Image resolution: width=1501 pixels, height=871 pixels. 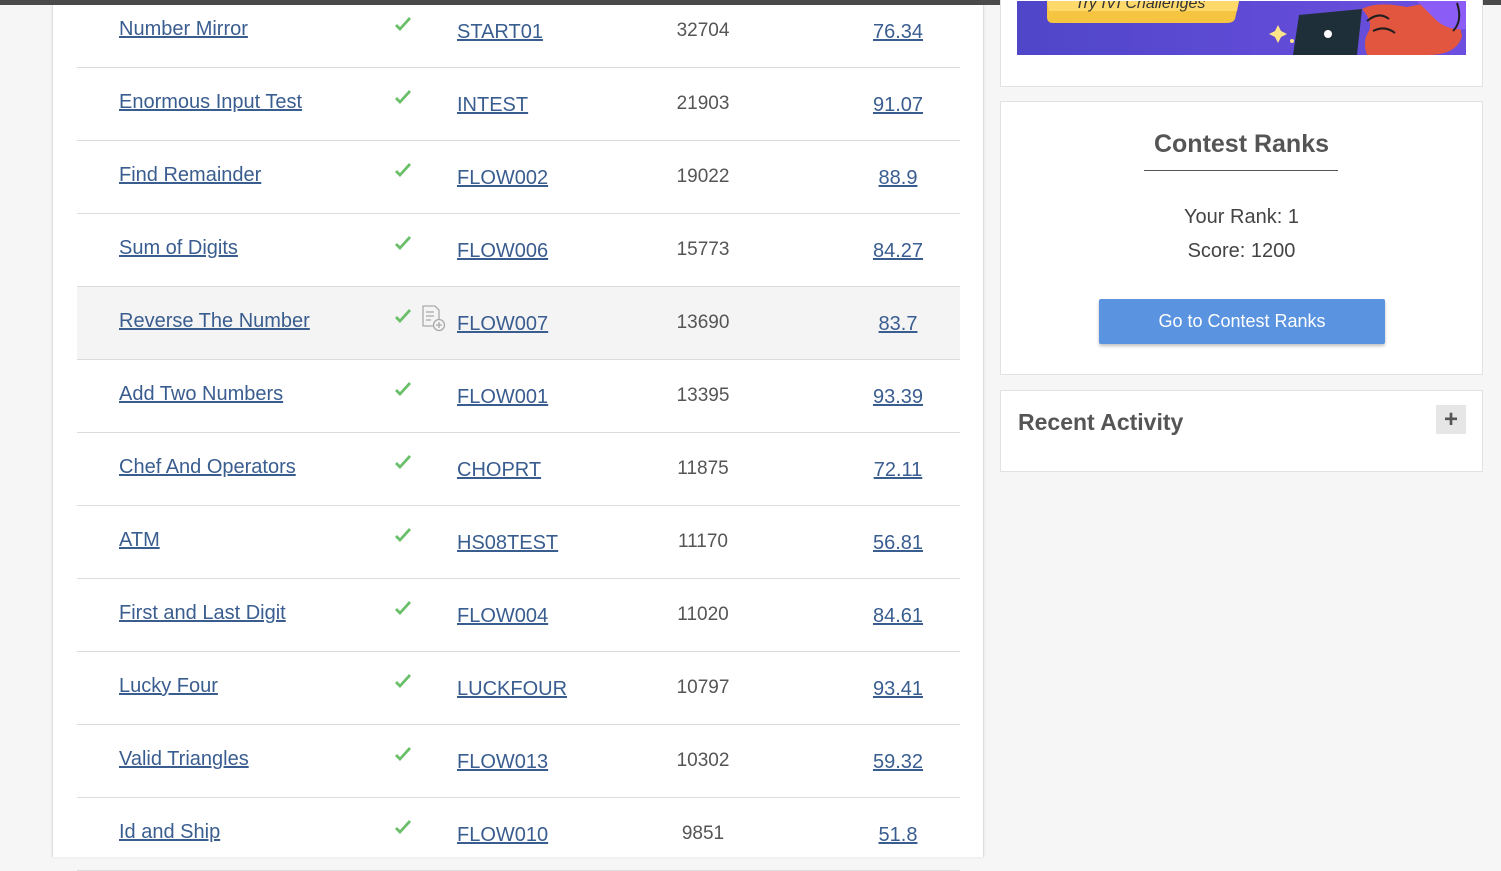 I want to click on table-row: Chef And Operators CHOPRT 11875 72.11, so click(x=518, y=469).